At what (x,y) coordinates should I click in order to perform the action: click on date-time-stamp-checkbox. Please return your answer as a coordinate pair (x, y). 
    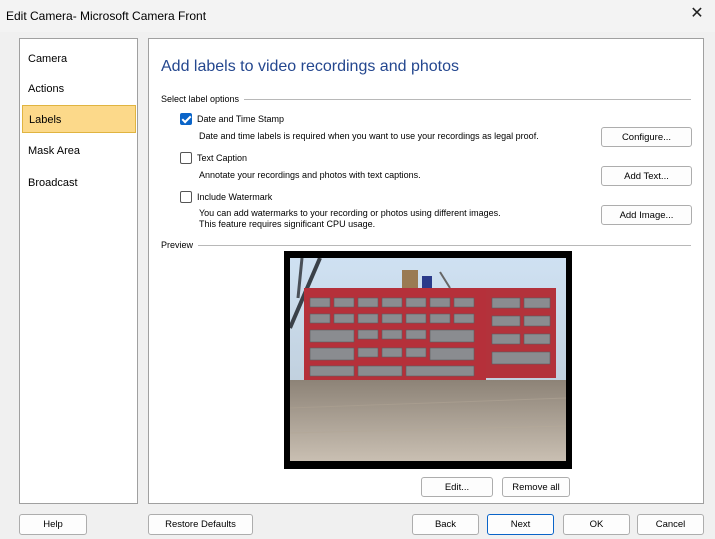
    Looking at the image, I should click on (186, 119).